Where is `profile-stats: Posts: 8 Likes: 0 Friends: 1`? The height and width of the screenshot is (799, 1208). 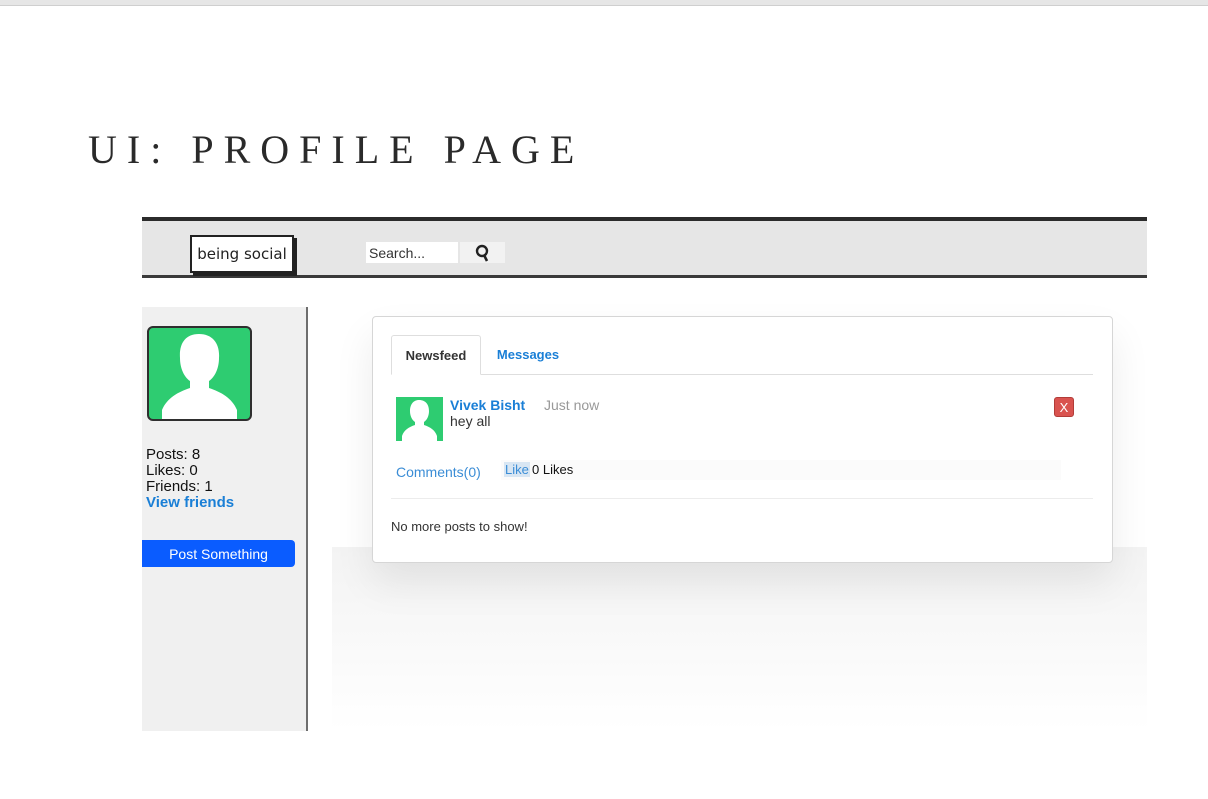 profile-stats: Posts: 8 Likes: 0 Friends: 1 is located at coordinates (179, 471).